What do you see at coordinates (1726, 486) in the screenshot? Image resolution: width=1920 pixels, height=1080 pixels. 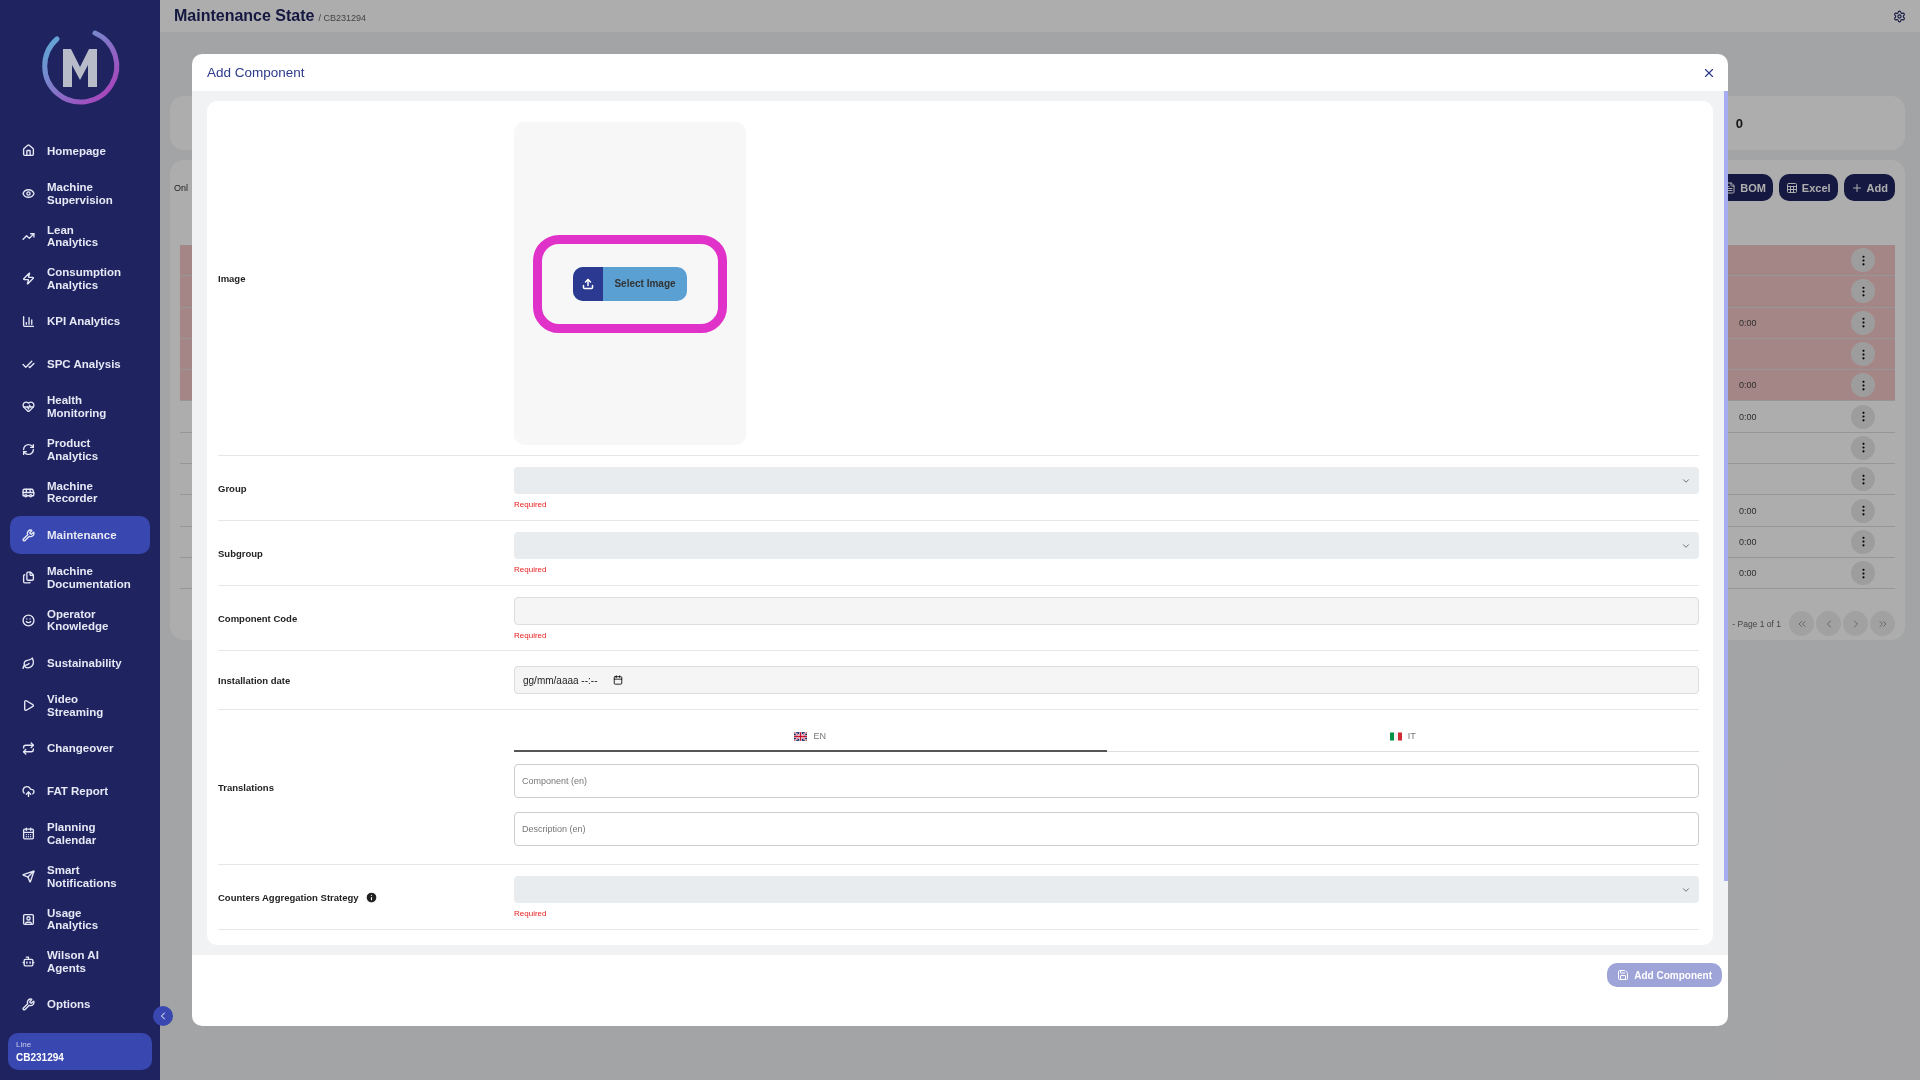 I see `scrollbar` at bounding box center [1726, 486].